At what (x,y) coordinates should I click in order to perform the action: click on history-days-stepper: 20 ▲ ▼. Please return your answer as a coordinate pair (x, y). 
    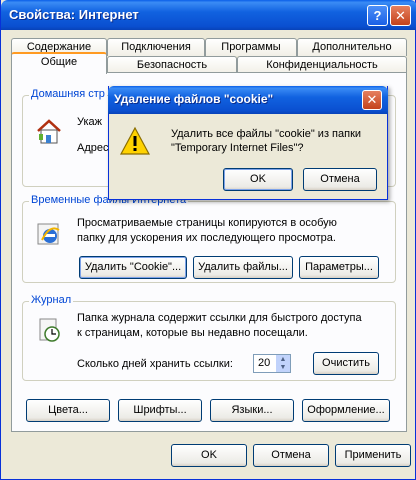
    Looking at the image, I should click on (272, 363).